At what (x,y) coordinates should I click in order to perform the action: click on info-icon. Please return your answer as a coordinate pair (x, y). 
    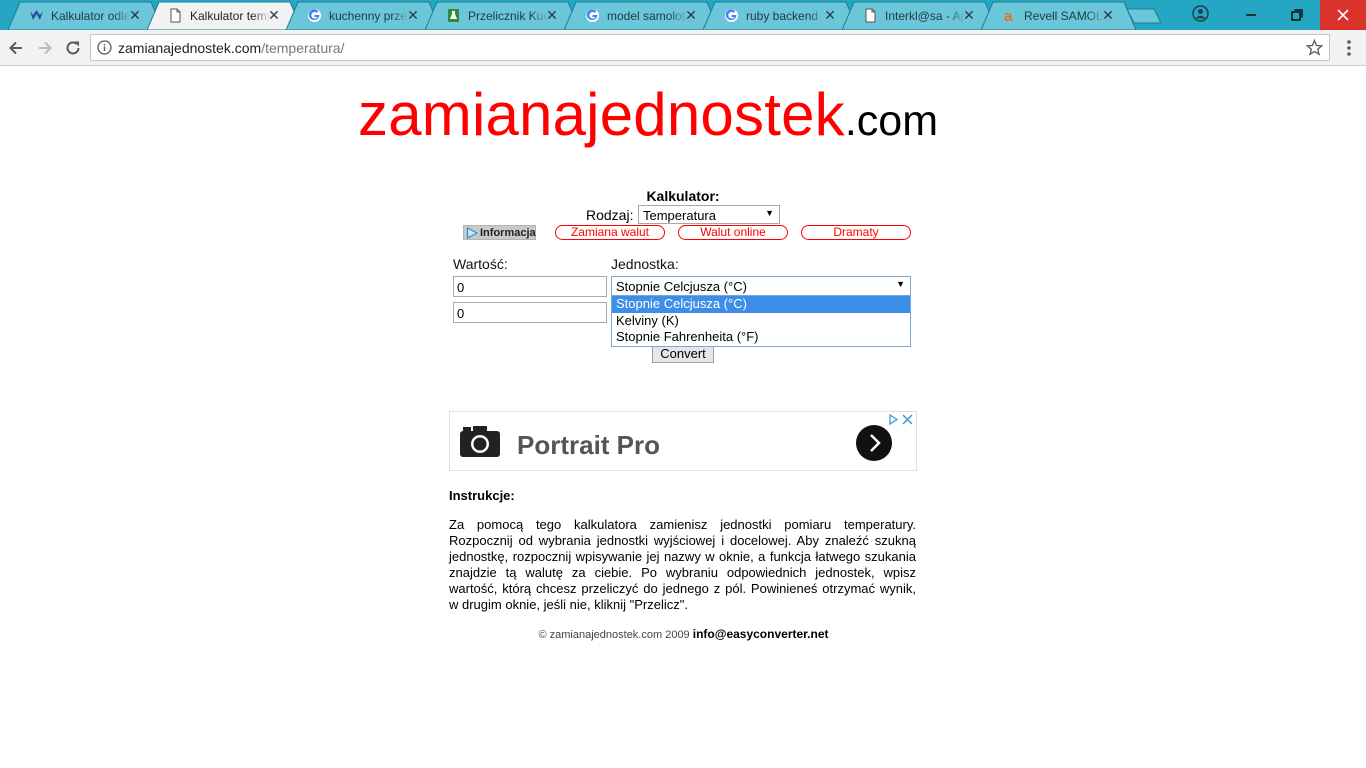
    Looking at the image, I should click on (104, 47).